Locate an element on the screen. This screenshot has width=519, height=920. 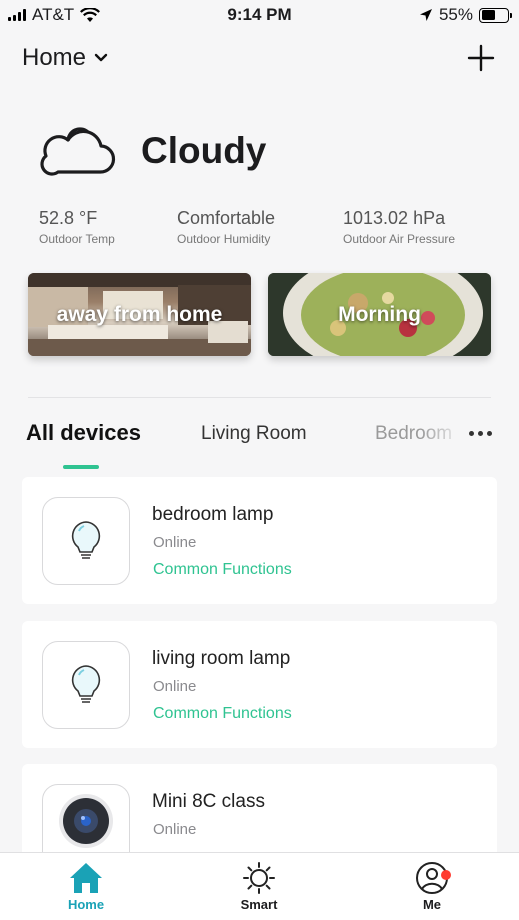
device-name: Mini 8C class is located at coordinates (208, 801).